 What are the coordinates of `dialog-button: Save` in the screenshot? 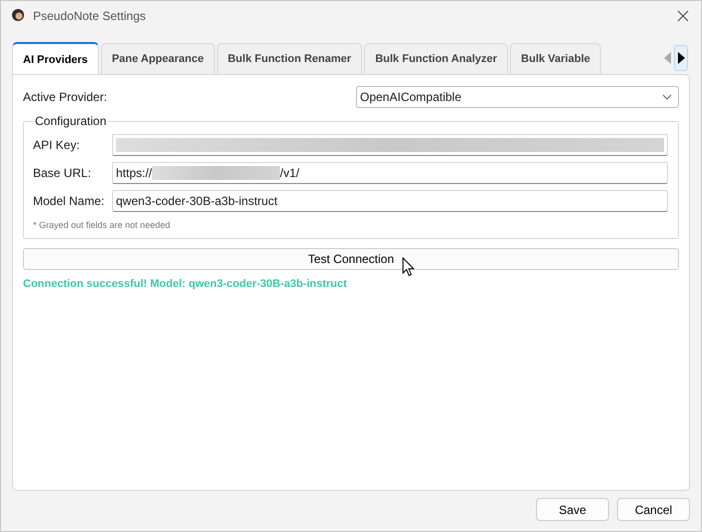 It's located at (572, 509).